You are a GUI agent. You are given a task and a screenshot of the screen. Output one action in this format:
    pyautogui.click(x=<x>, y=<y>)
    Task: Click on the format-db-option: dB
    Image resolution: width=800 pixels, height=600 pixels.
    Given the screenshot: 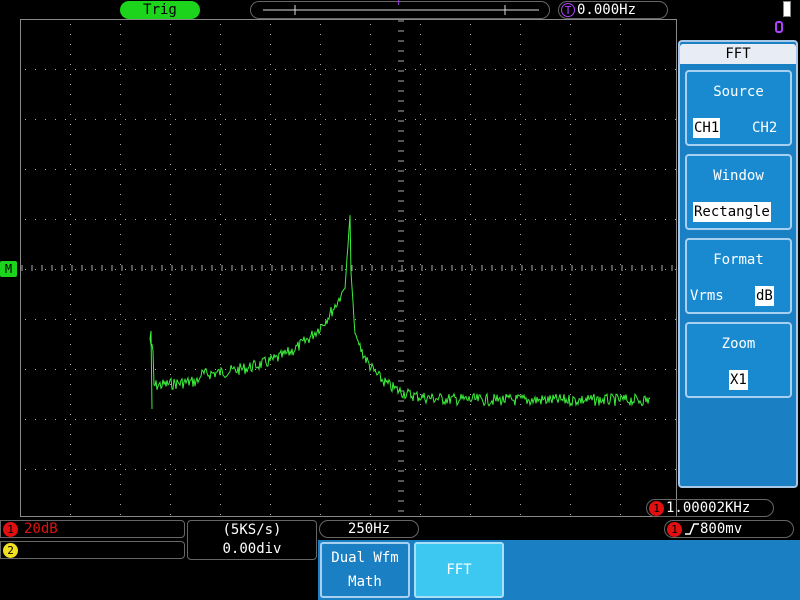 What is the action you would take?
    pyautogui.click(x=764, y=296)
    